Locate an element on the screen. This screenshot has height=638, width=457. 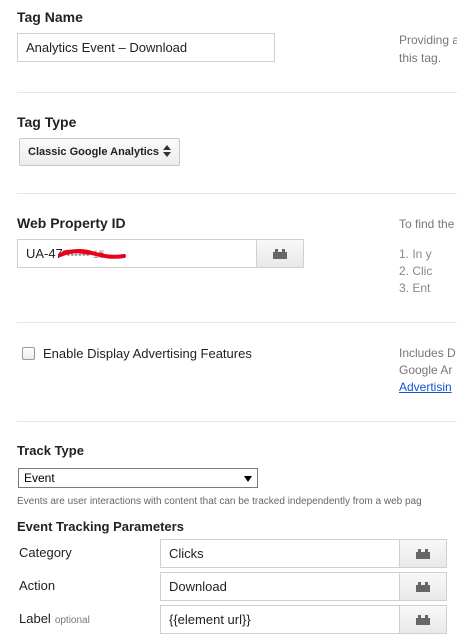
tag-name-input: Analytics Event – Download is located at coordinates (146, 47).